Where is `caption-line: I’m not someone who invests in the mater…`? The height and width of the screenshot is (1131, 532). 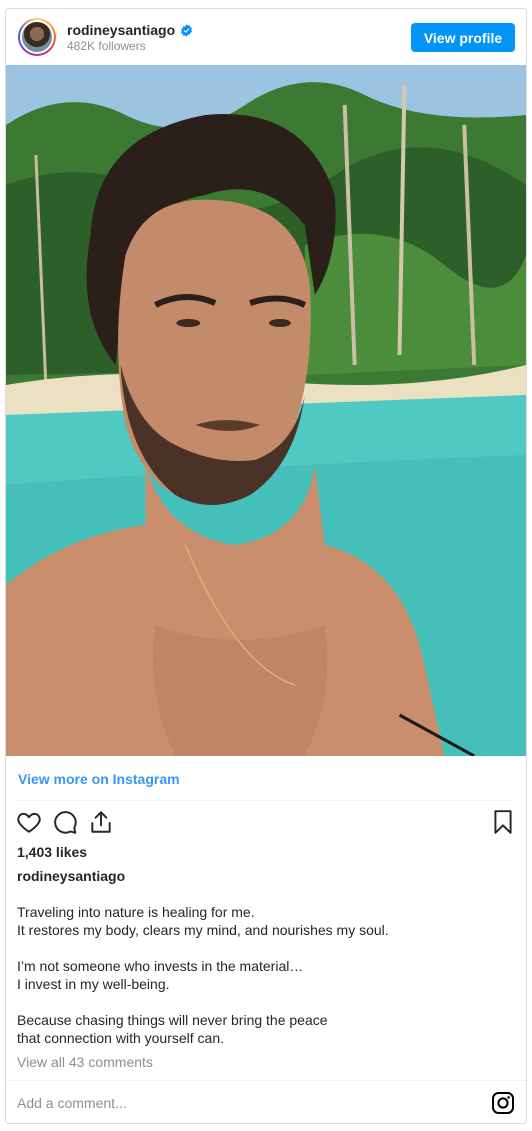 caption-line: I’m not someone who invests in the mater… is located at coordinates (160, 966).